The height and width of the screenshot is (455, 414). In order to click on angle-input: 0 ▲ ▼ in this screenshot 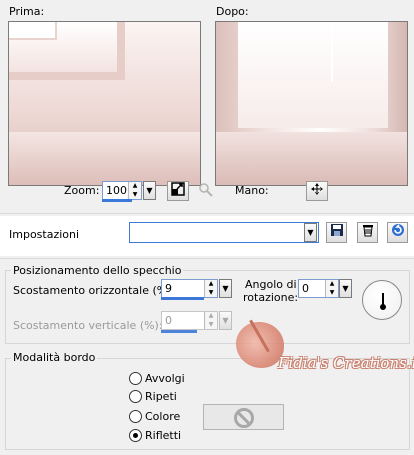, I will do `click(318, 288)`.